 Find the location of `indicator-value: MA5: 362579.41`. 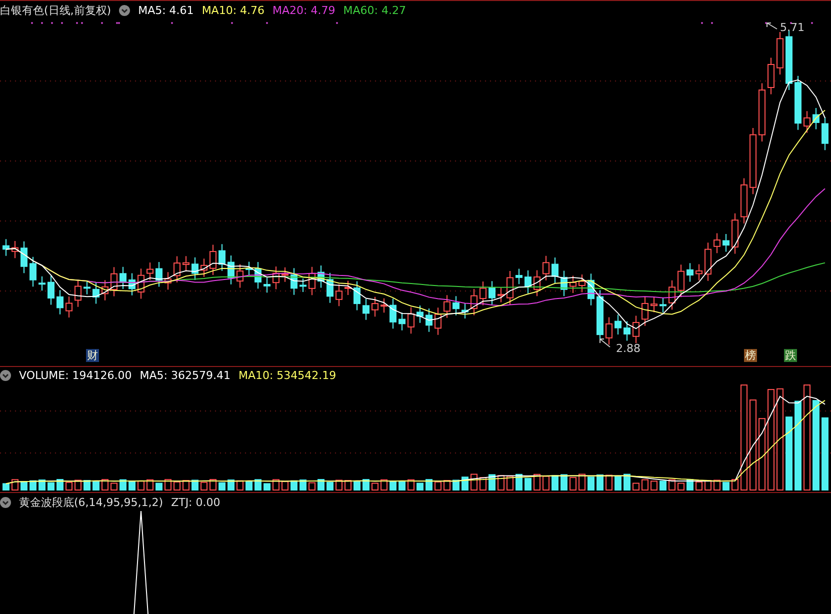

indicator-value: MA5: 362579.41 is located at coordinates (185, 375).